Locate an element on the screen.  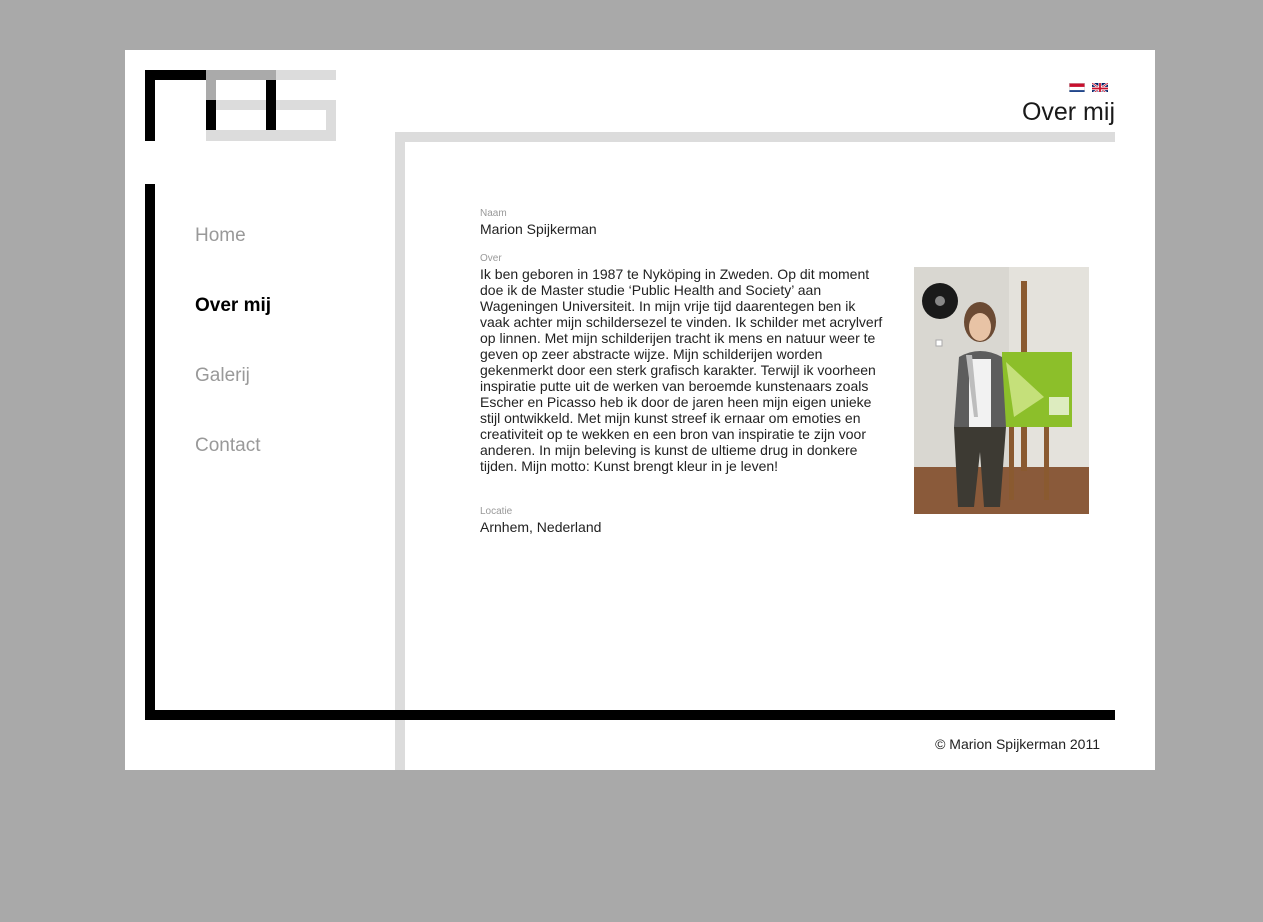
nav-item-home: Home is located at coordinates (220, 236).